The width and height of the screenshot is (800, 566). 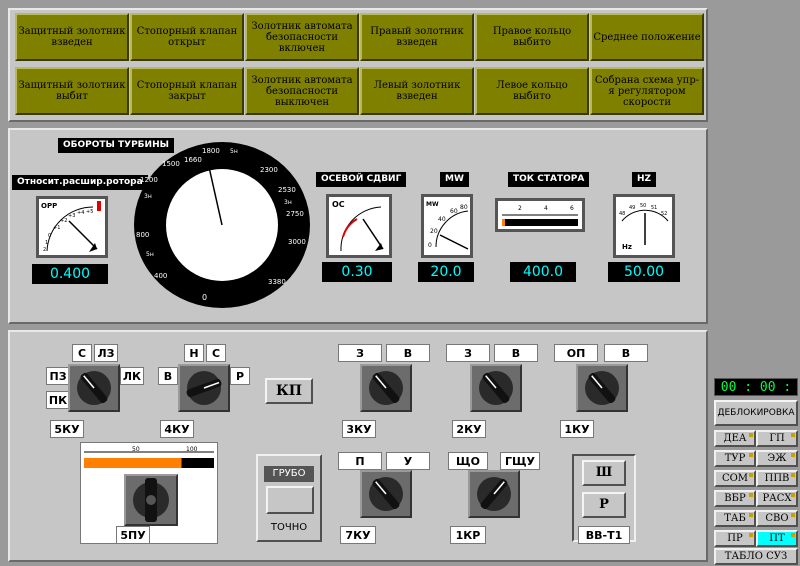 I want to click on axial-readout: 0.30, so click(x=357, y=272).